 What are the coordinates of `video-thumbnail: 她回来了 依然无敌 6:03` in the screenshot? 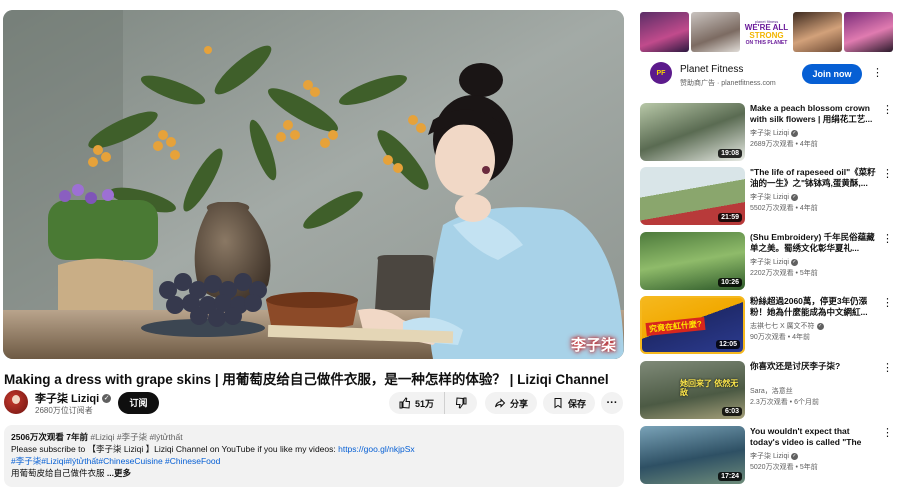 It's located at (692, 390).